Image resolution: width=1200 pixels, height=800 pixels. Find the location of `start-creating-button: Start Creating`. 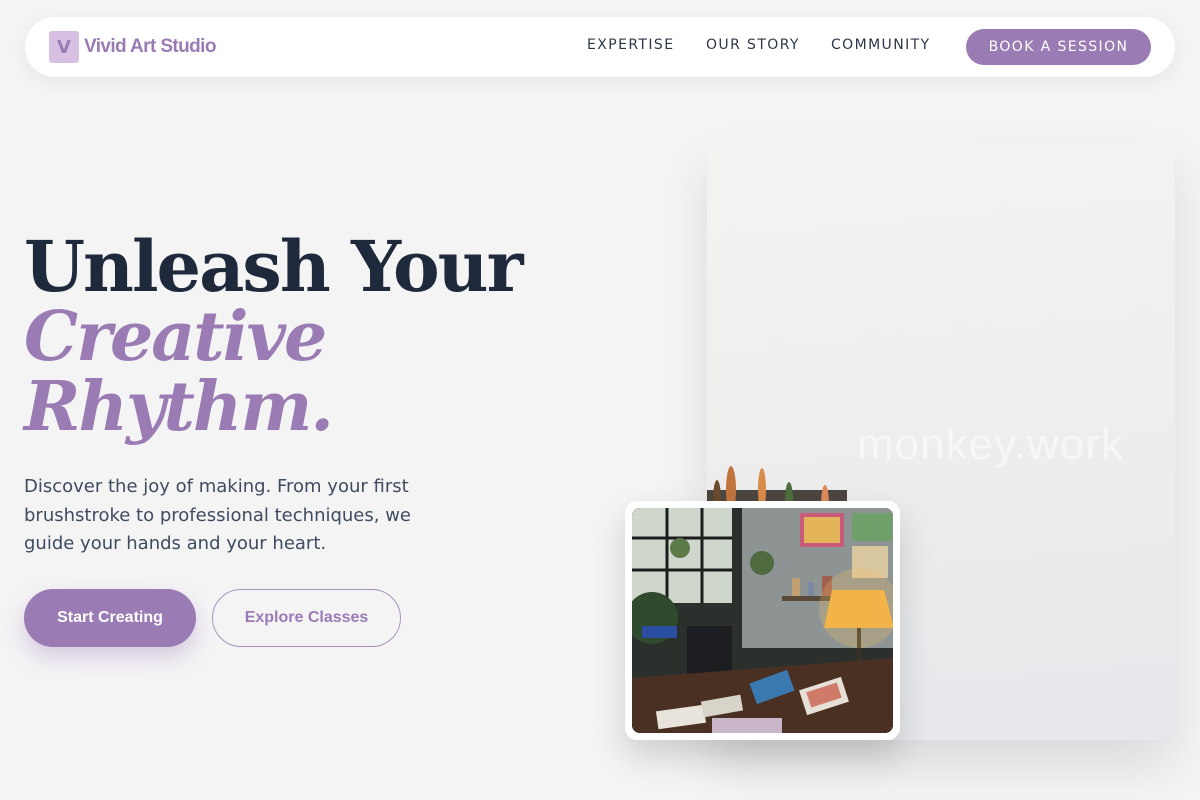

start-creating-button: Start Creating is located at coordinates (110, 618).